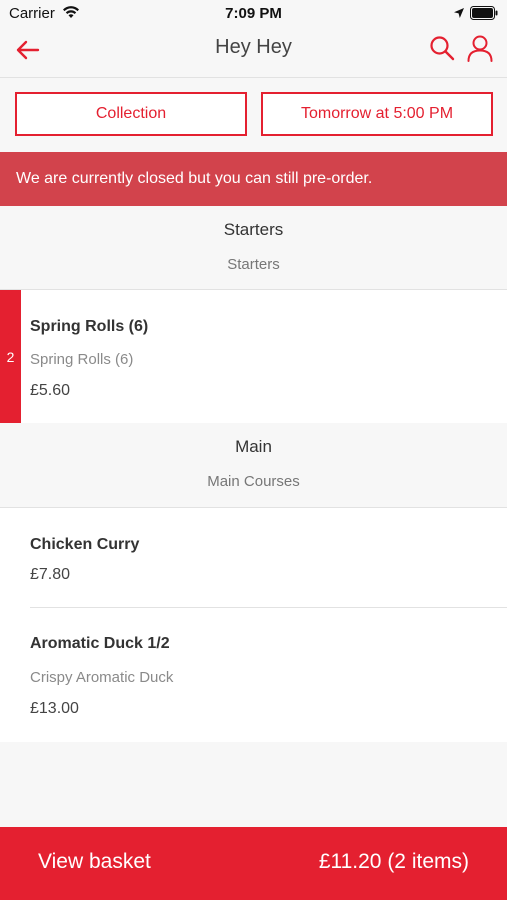  I want to click on category-subtitle: Main Courses, so click(253, 481).